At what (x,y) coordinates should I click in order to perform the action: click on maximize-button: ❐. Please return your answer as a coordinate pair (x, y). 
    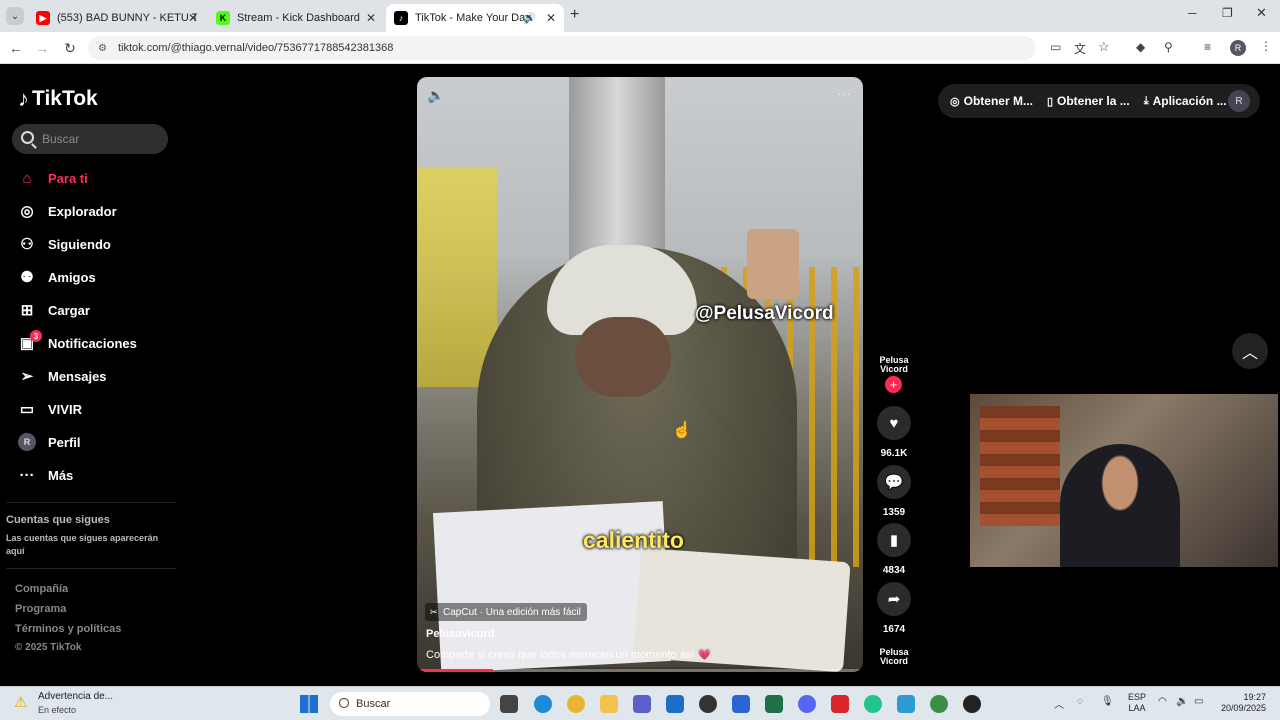
    Looking at the image, I should click on (1227, 13).